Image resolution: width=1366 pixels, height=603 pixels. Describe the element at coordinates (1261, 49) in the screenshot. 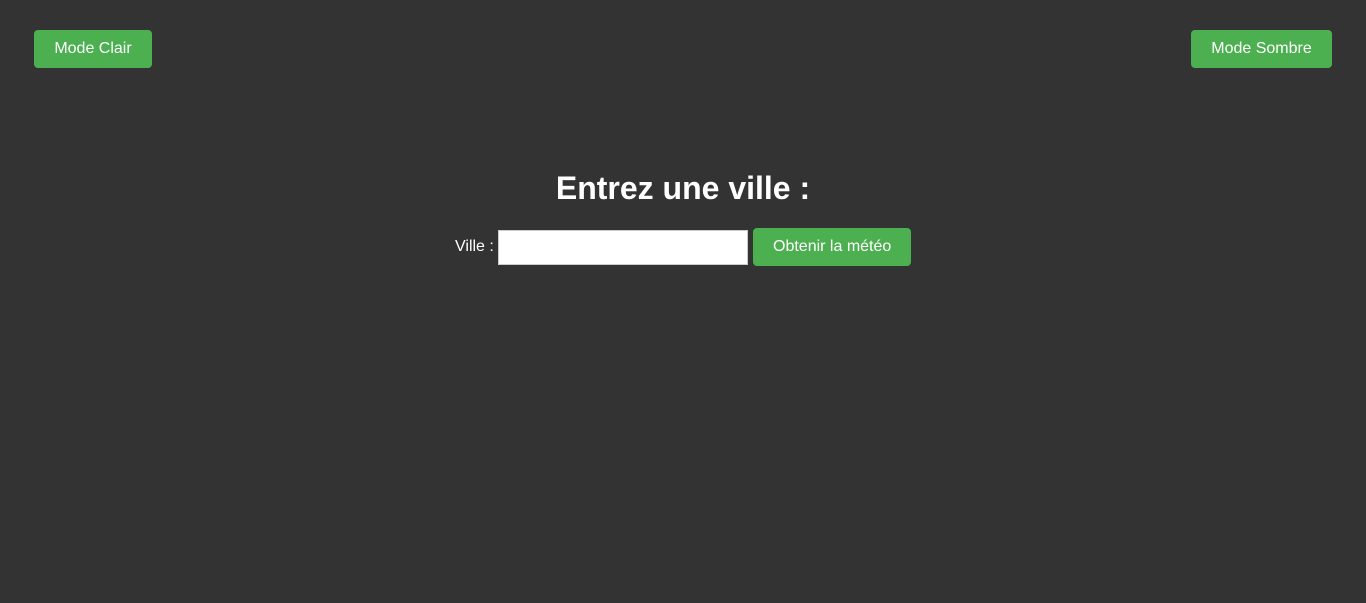

I see `dark-mode-button: Mode Sombre` at that location.